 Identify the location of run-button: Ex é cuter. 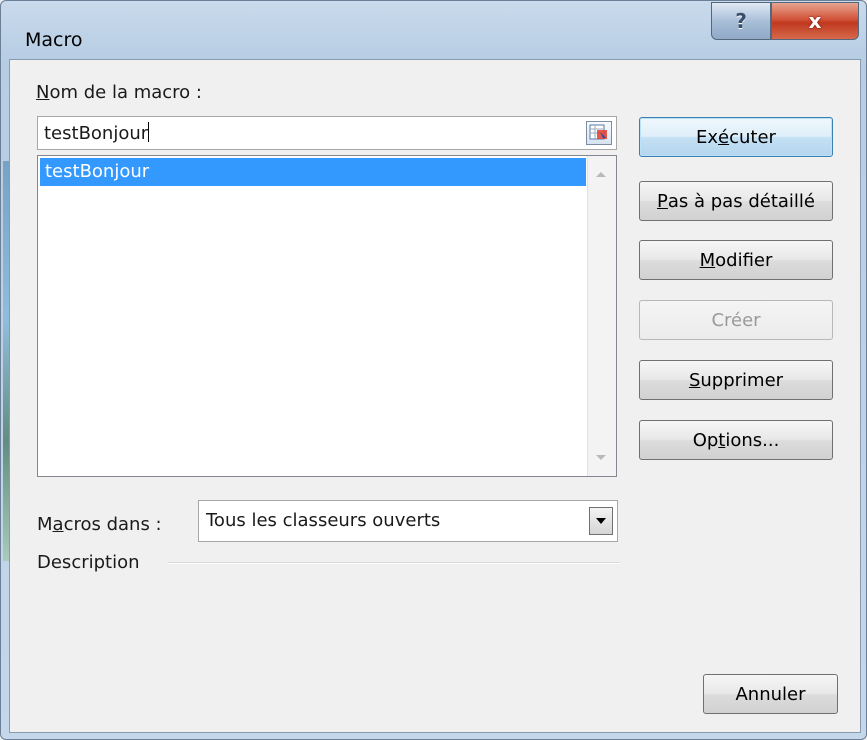
(736, 137).